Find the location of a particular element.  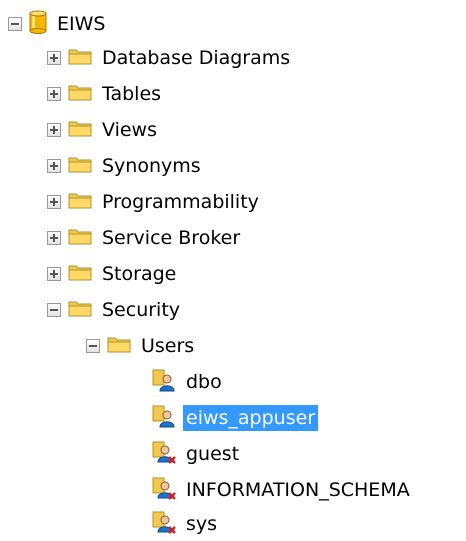

tree-node-user-guest: guest is located at coordinates (197, 454).